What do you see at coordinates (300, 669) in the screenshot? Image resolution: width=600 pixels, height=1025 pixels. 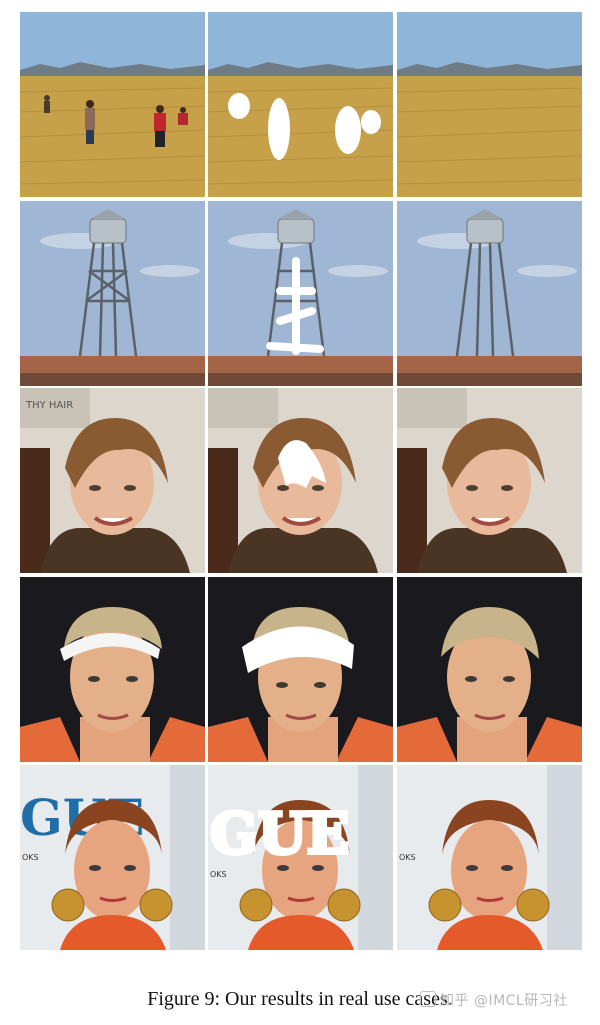 I see `headband-masked-image` at bounding box center [300, 669].